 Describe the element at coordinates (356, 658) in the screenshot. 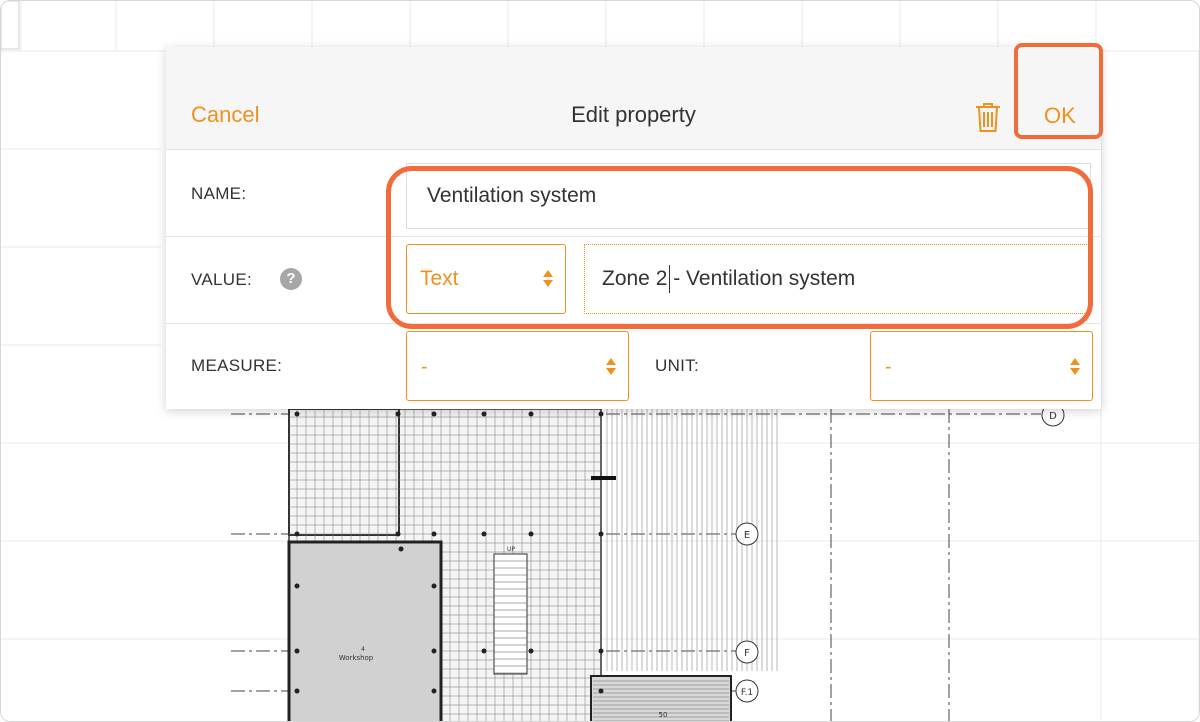

I see `workshop-room-label: Workshop` at that location.